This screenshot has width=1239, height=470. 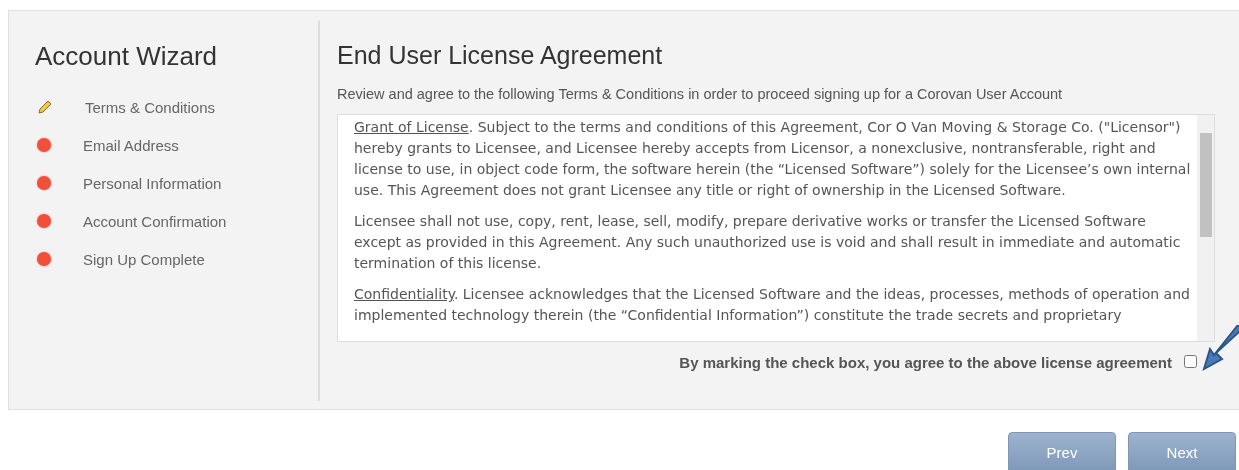 What do you see at coordinates (1190, 361) in the screenshot?
I see `agree-checkbox` at bounding box center [1190, 361].